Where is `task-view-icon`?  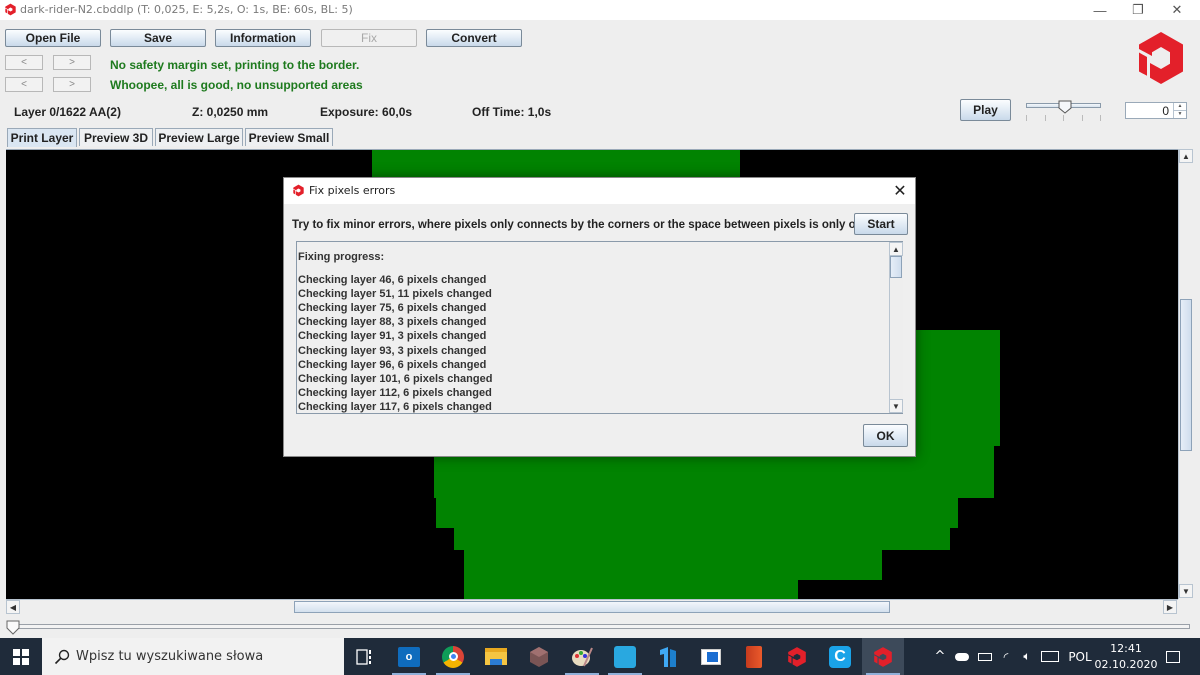 task-view-icon is located at coordinates (363, 656).